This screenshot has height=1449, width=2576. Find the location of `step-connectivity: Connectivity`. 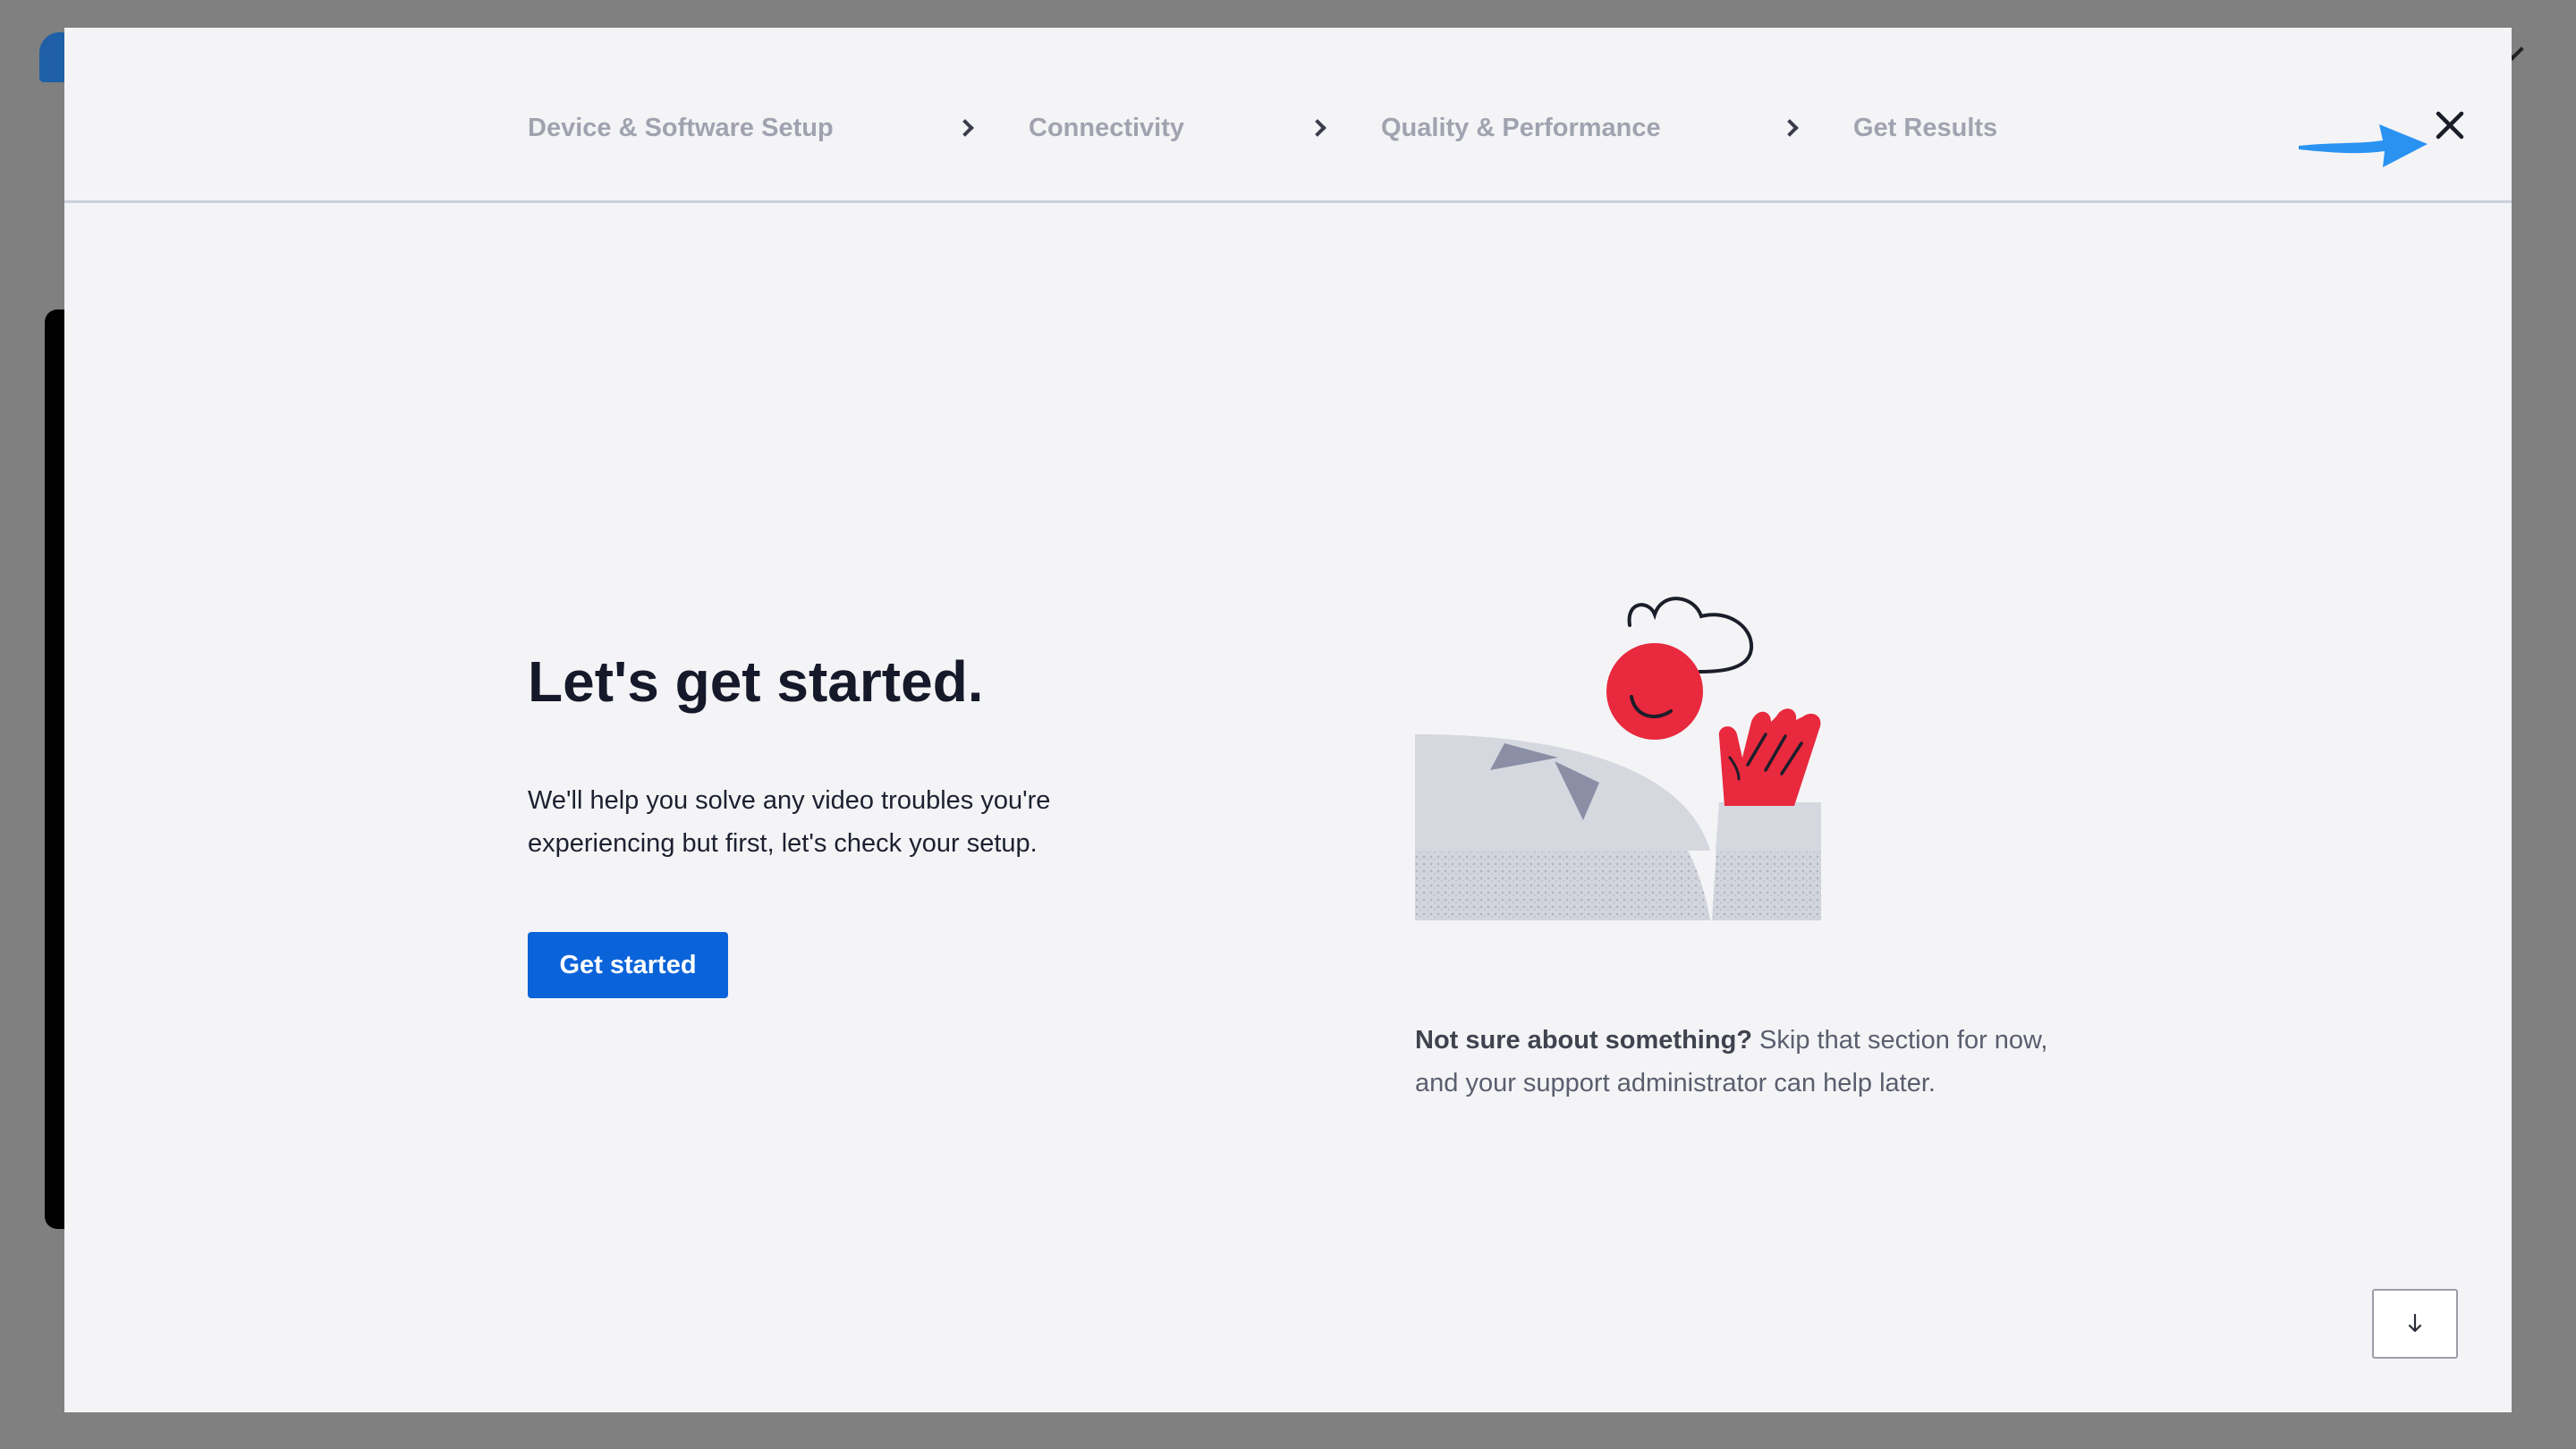

step-connectivity: Connectivity is located at coordinates (1107, 128).